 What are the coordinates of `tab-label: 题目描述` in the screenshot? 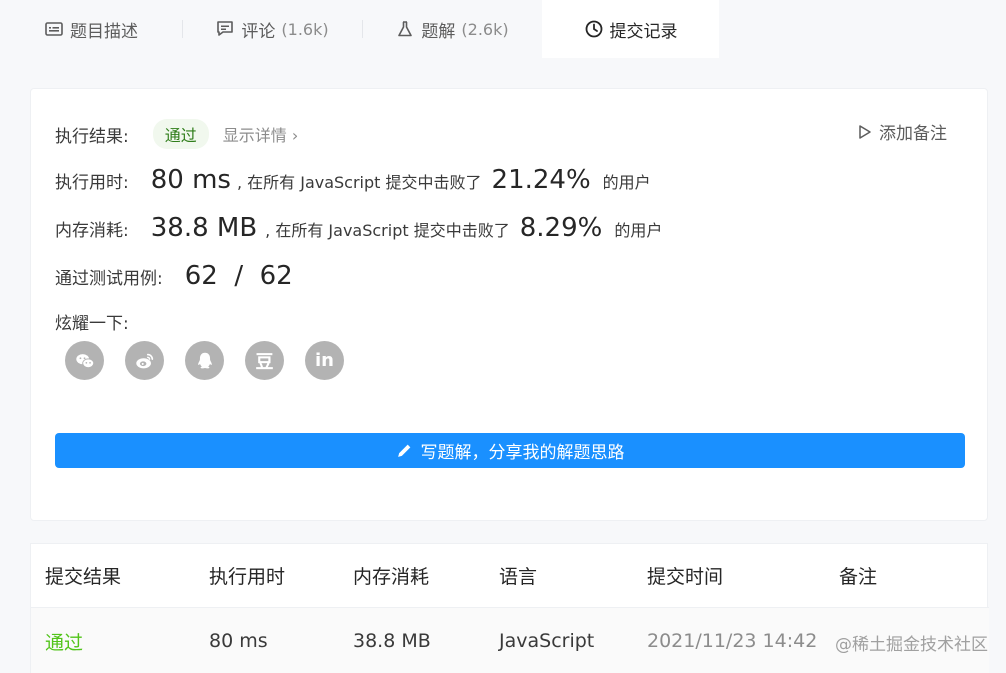 It's located at (104, 31).